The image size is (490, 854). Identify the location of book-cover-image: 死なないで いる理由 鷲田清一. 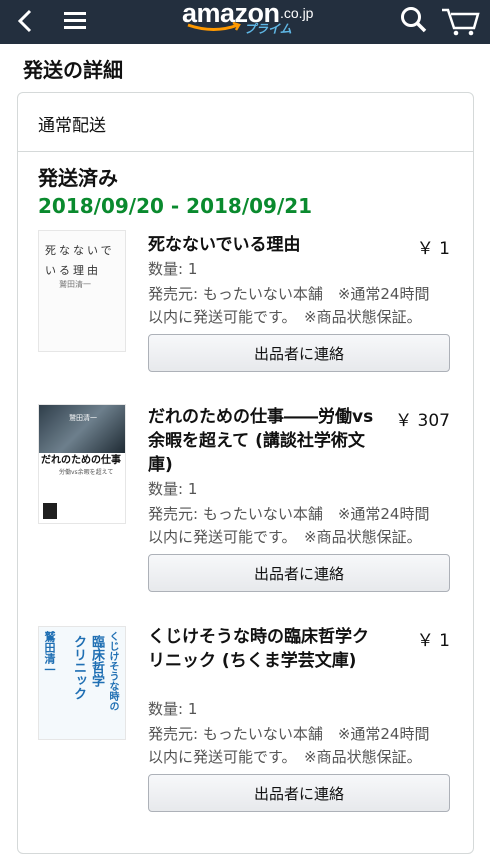
(82, 291).